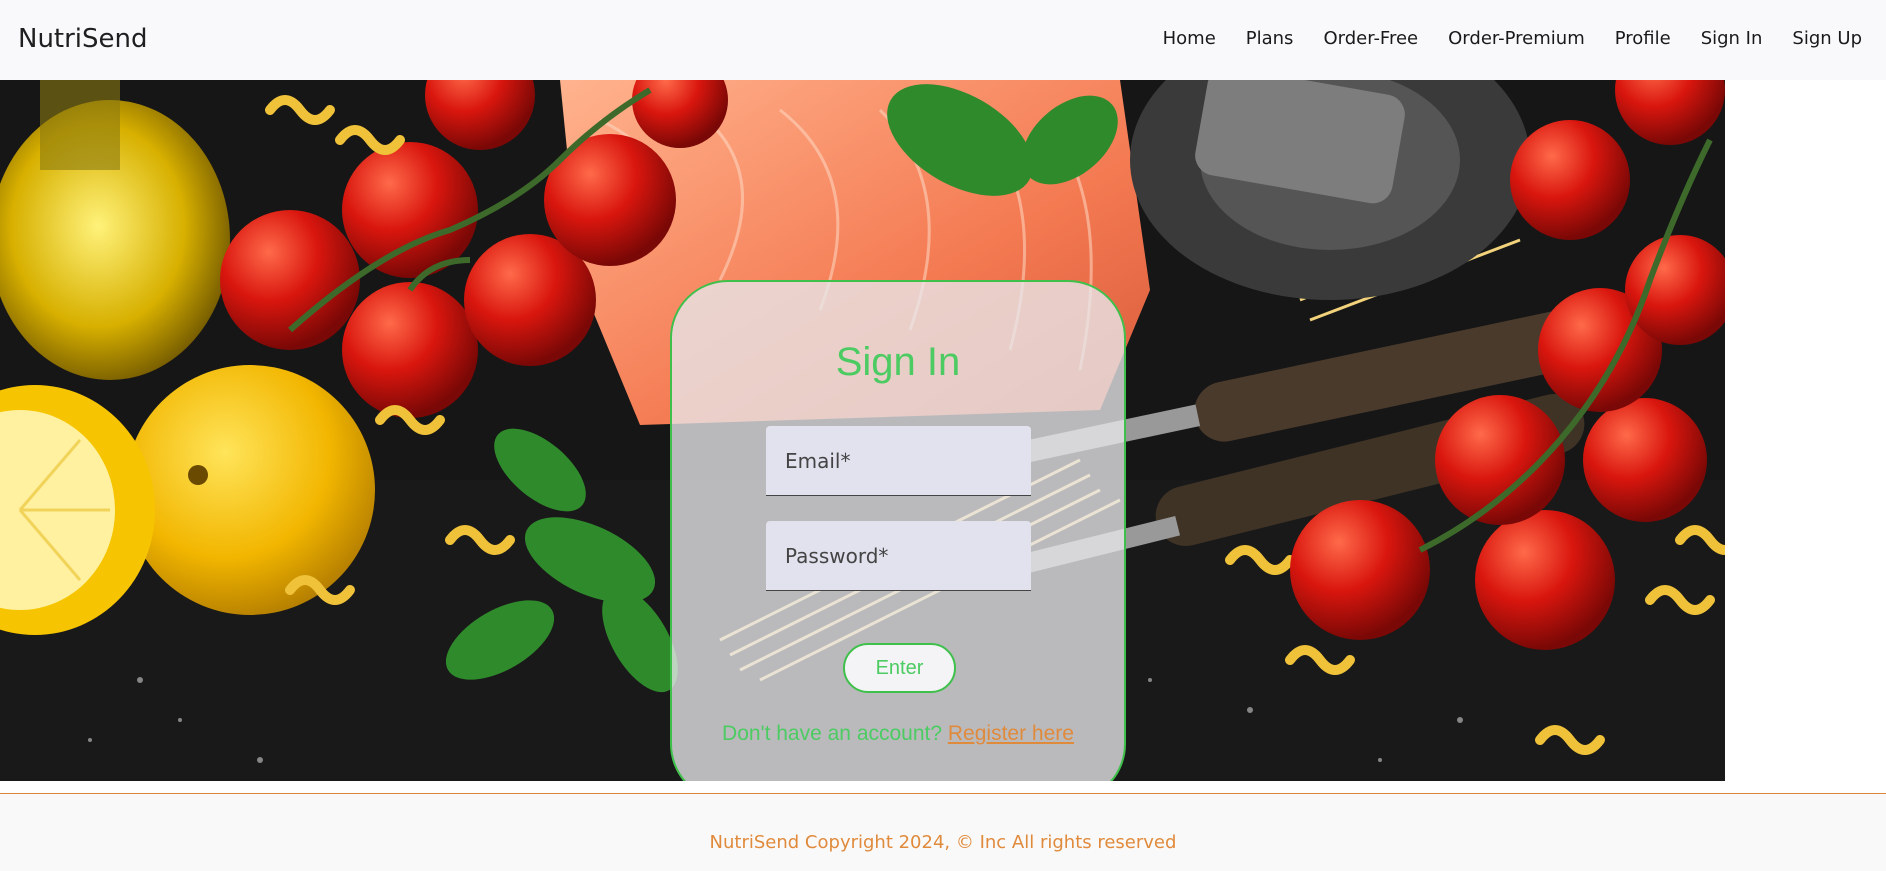 The height and width of the screenshot is (871, 1886). Describe the element at coordinates (832, 733) in the screenshot. I see `register-prompt-text: Don't have an account?` at that location.